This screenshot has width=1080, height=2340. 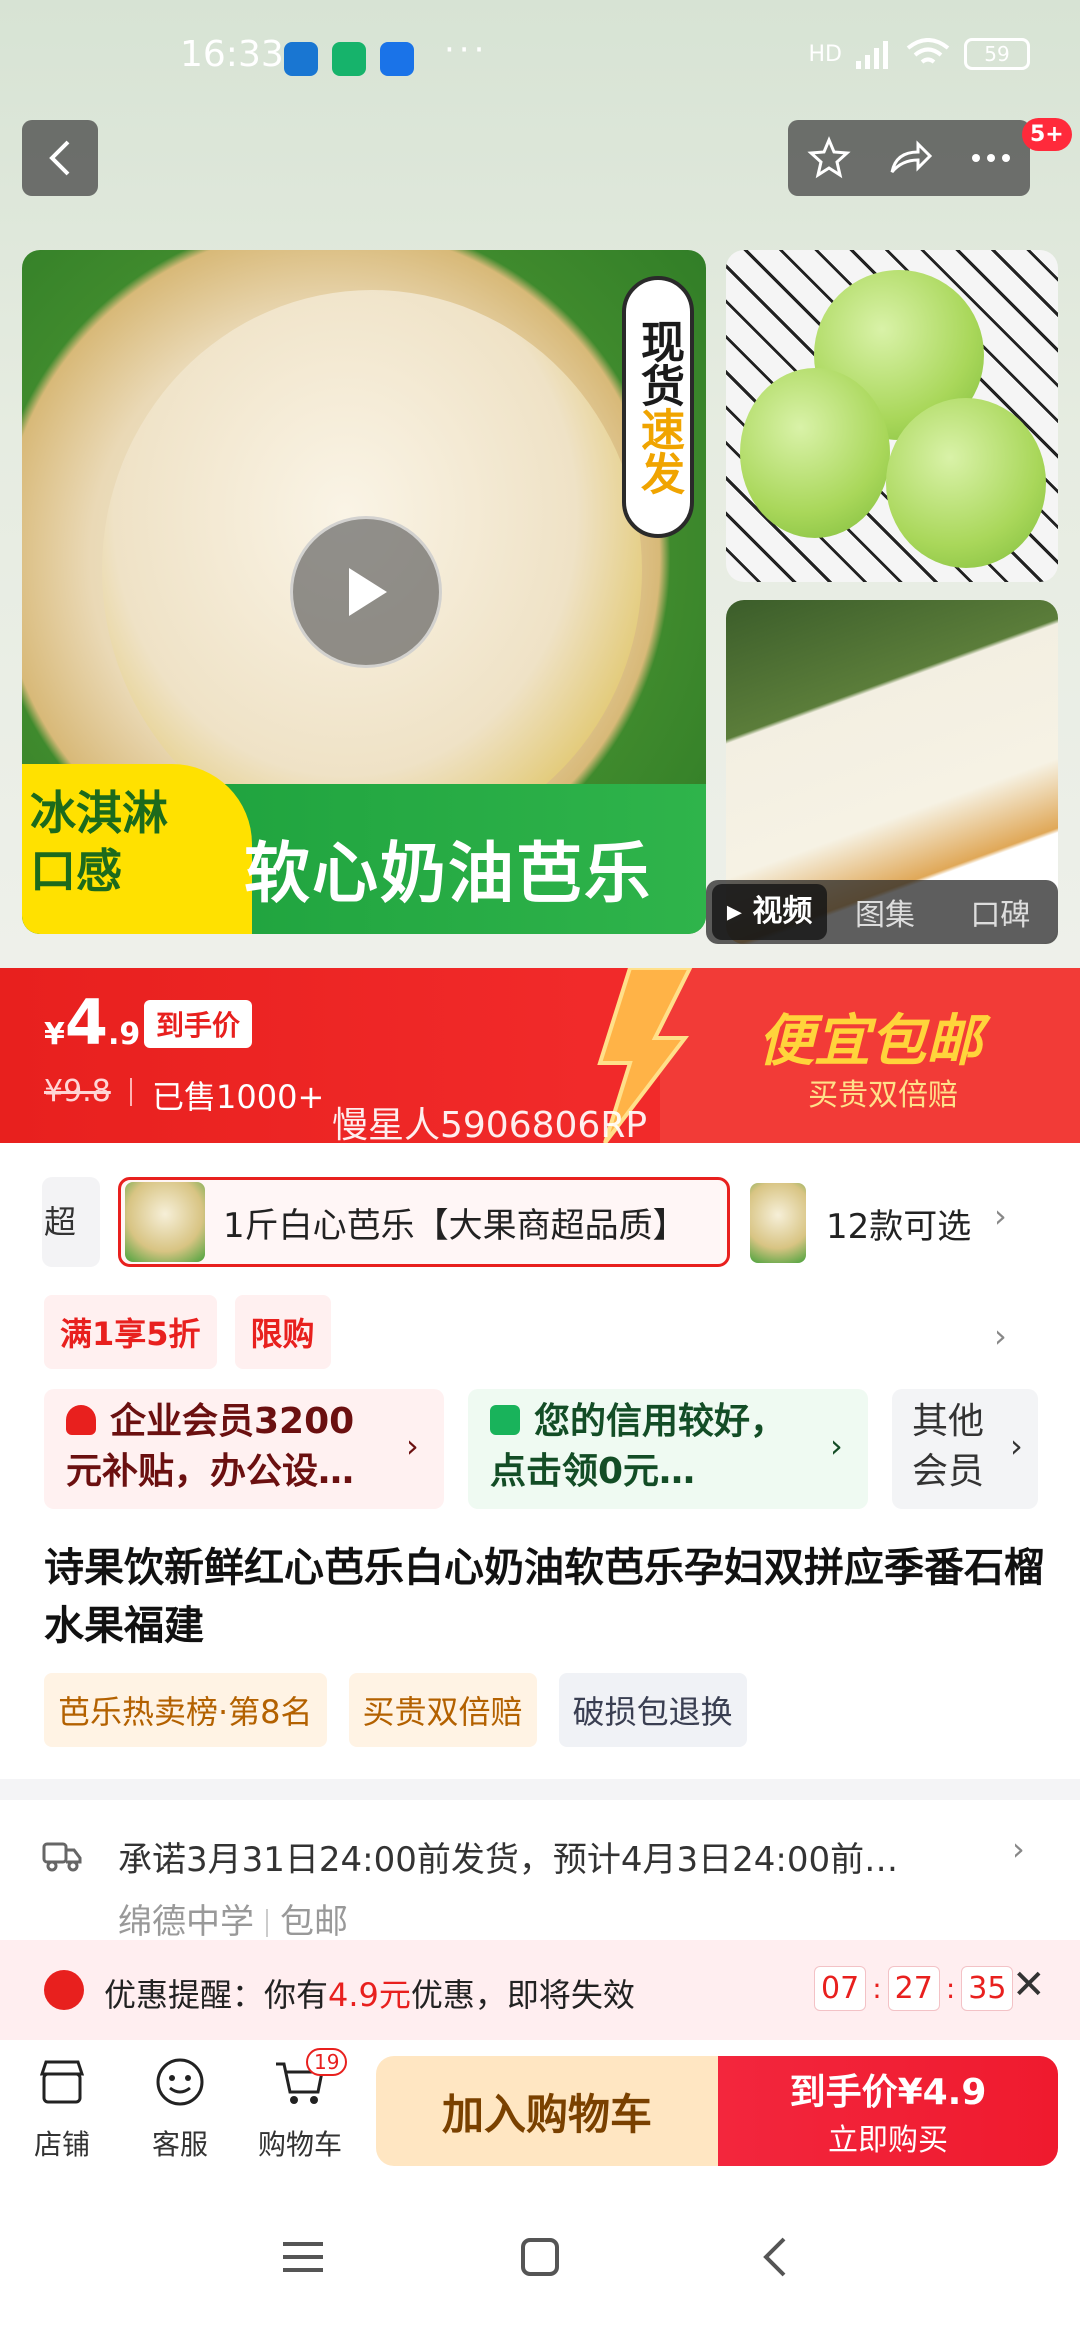 What do you see at coordinates (948, 1446) in the screenshot?
I see `other-members-text: 其他会员` at bounding box center [948, 1446].